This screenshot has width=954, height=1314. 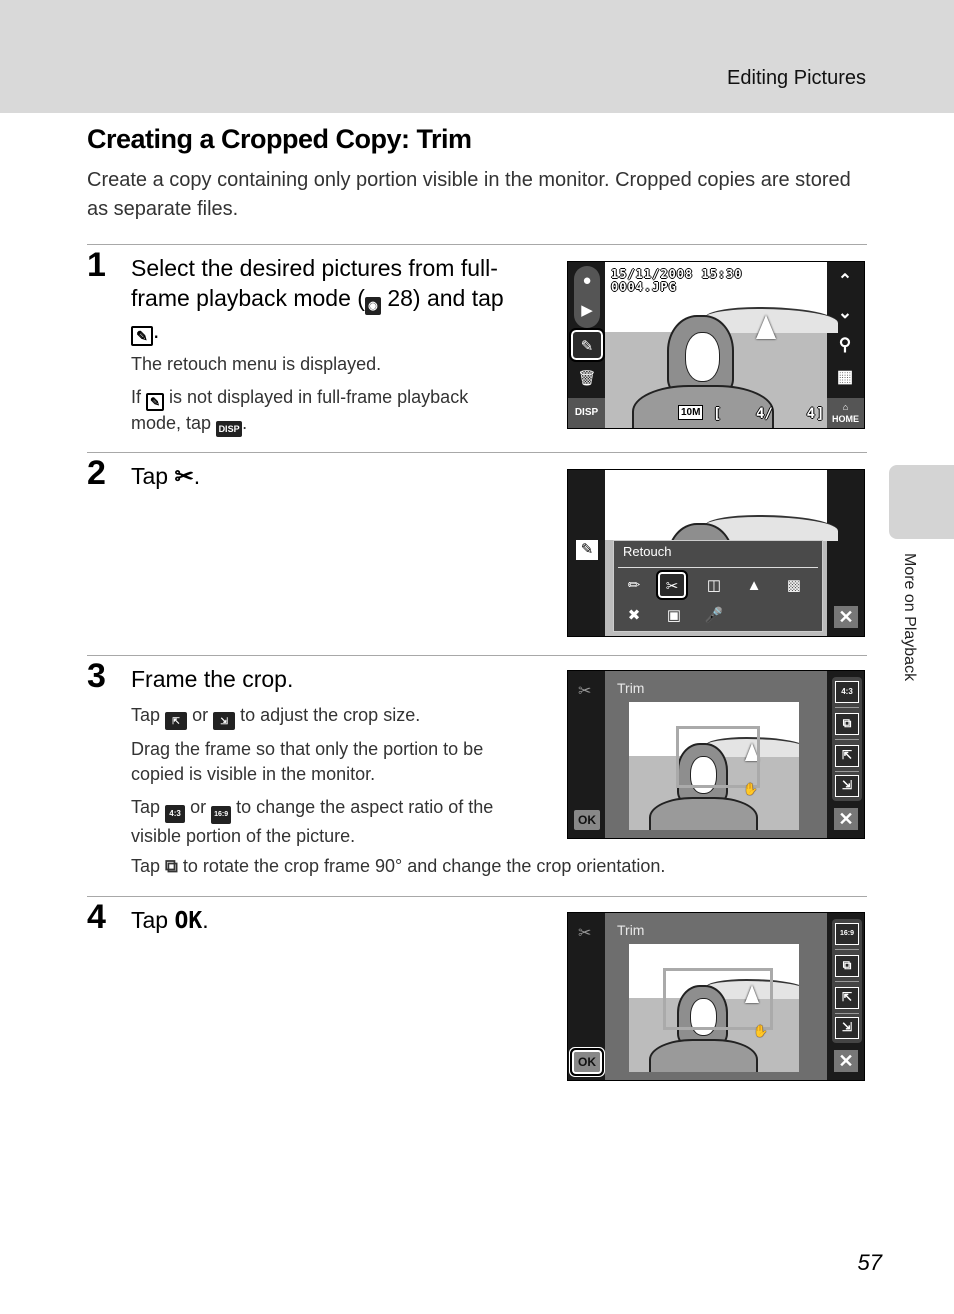 What do you see at coordinates (647, 551) in the screenshot?
I see `retouch-menu-title: Retouch` at bounding box center [647, 551].